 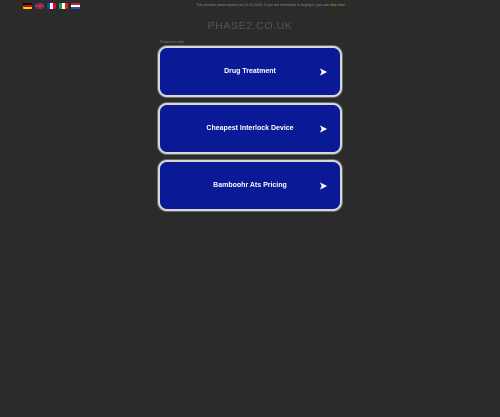 What do you see at coordinates (75, 6) in the screenshot?
I see `flag-nl-icon` at bounding box center [75, 6].